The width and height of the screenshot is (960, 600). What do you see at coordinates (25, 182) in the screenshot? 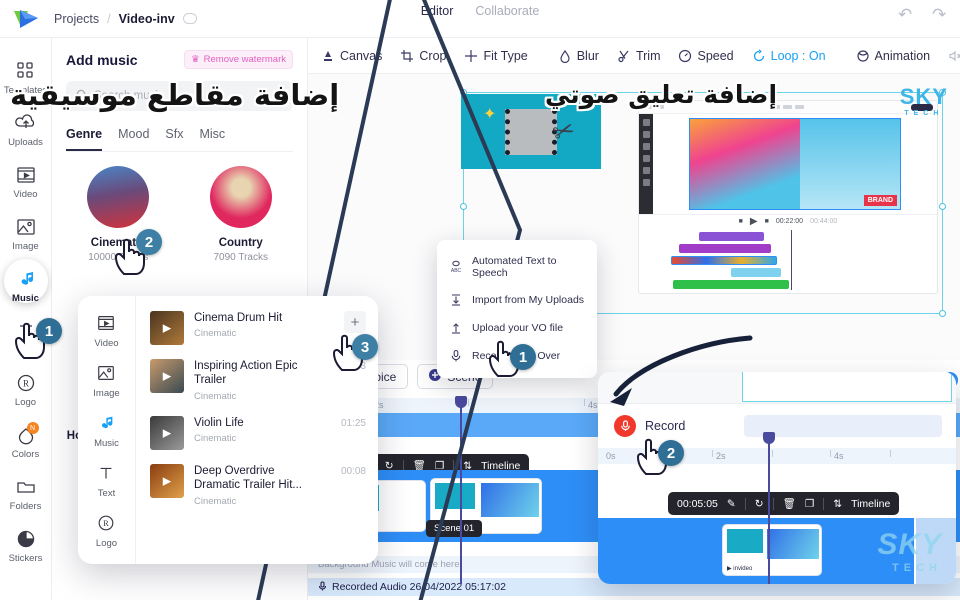
I see `sidebar-item-video: Video` at bounding box center [25, 182].